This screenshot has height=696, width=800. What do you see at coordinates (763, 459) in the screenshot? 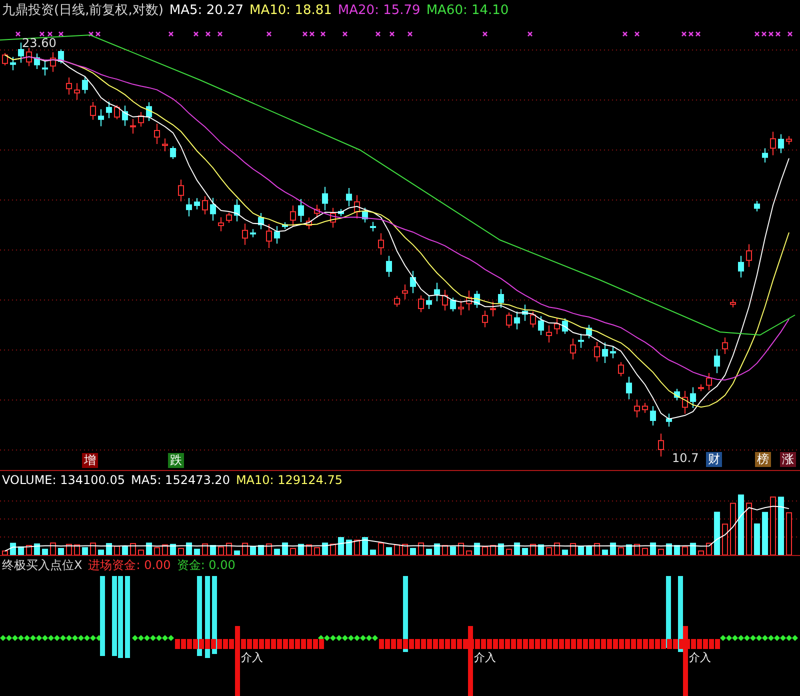
I see `marker-badge: 榜` at bounding box center [763, 459].